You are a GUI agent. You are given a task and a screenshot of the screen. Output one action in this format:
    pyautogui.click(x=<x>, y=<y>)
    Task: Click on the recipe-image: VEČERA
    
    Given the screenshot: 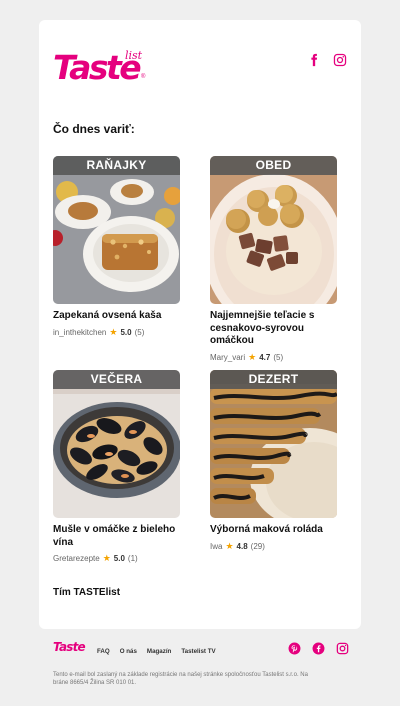 What is the action you would take?
    pyautogui.click(x=116, y=444)
    